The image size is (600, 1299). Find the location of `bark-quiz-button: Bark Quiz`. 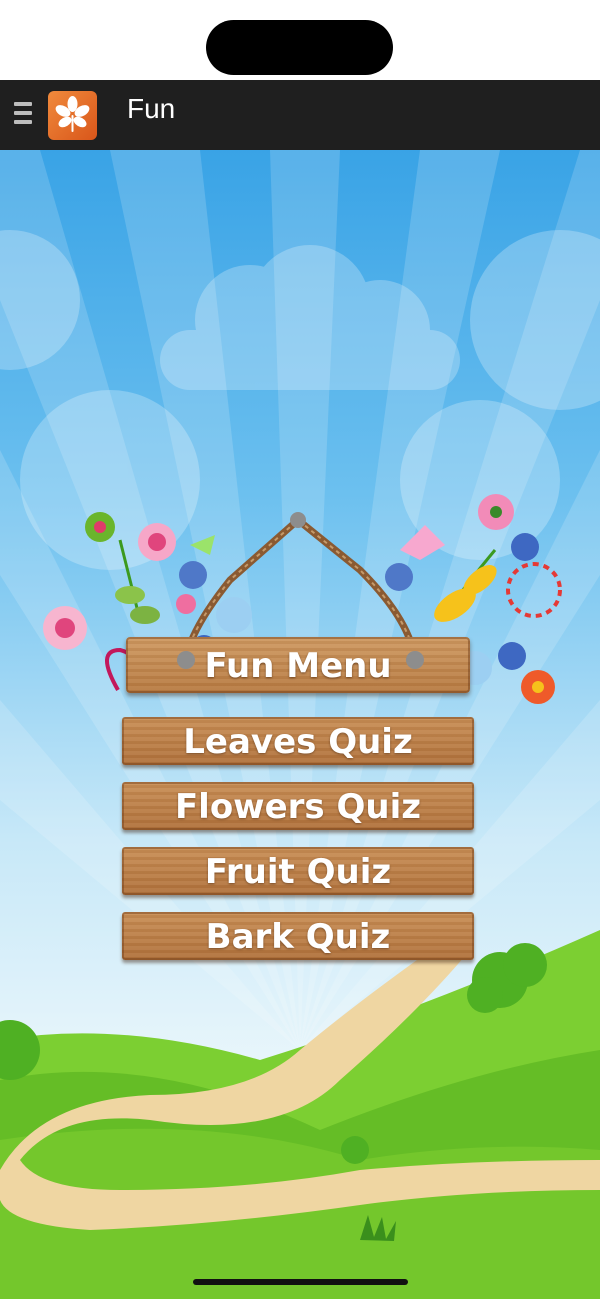

bark-quiz-button: Bark Quiz is located at coordinates (298, 936).